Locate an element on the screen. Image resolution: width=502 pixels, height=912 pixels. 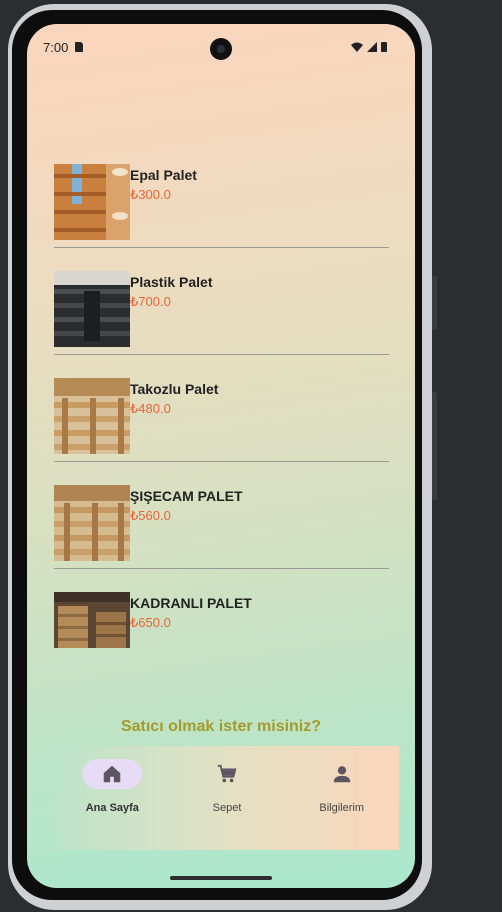
wifi-icon is located at coordinates (357, 47).